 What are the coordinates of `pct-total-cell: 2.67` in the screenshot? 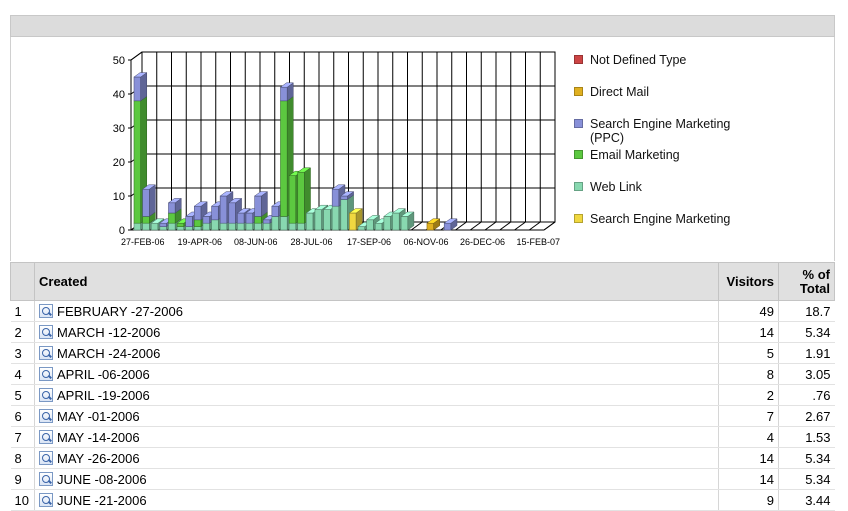 It's located at (806, 416).